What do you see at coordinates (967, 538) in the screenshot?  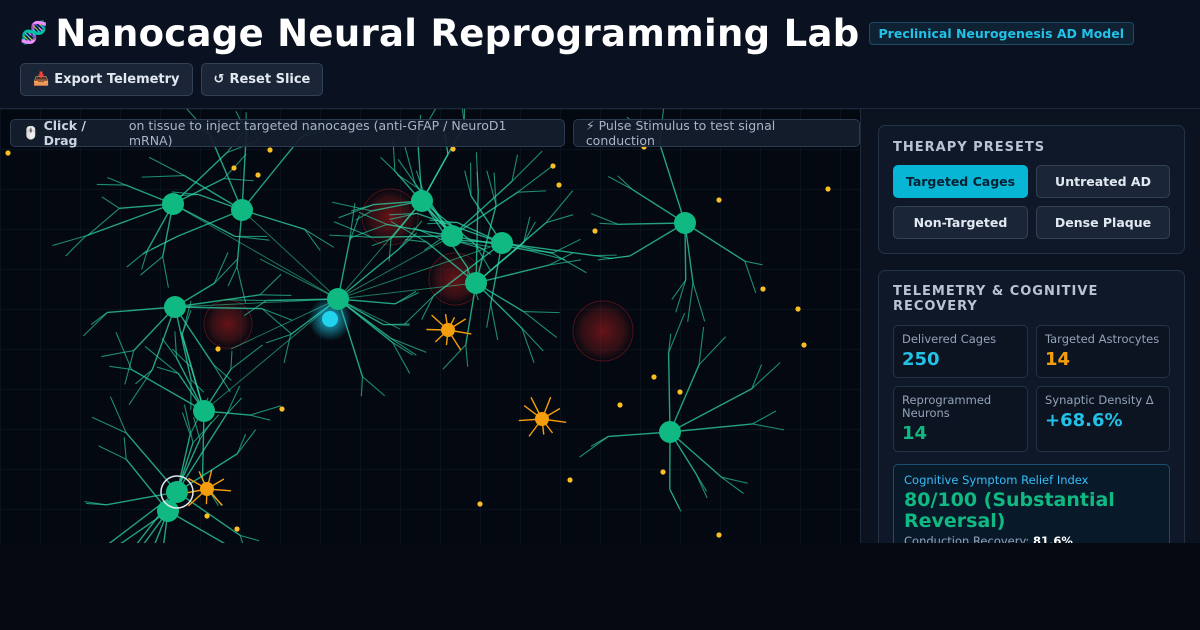 I see `conduction-recovery-label: Conduction Recovery:` at bounding box center [967, 538].